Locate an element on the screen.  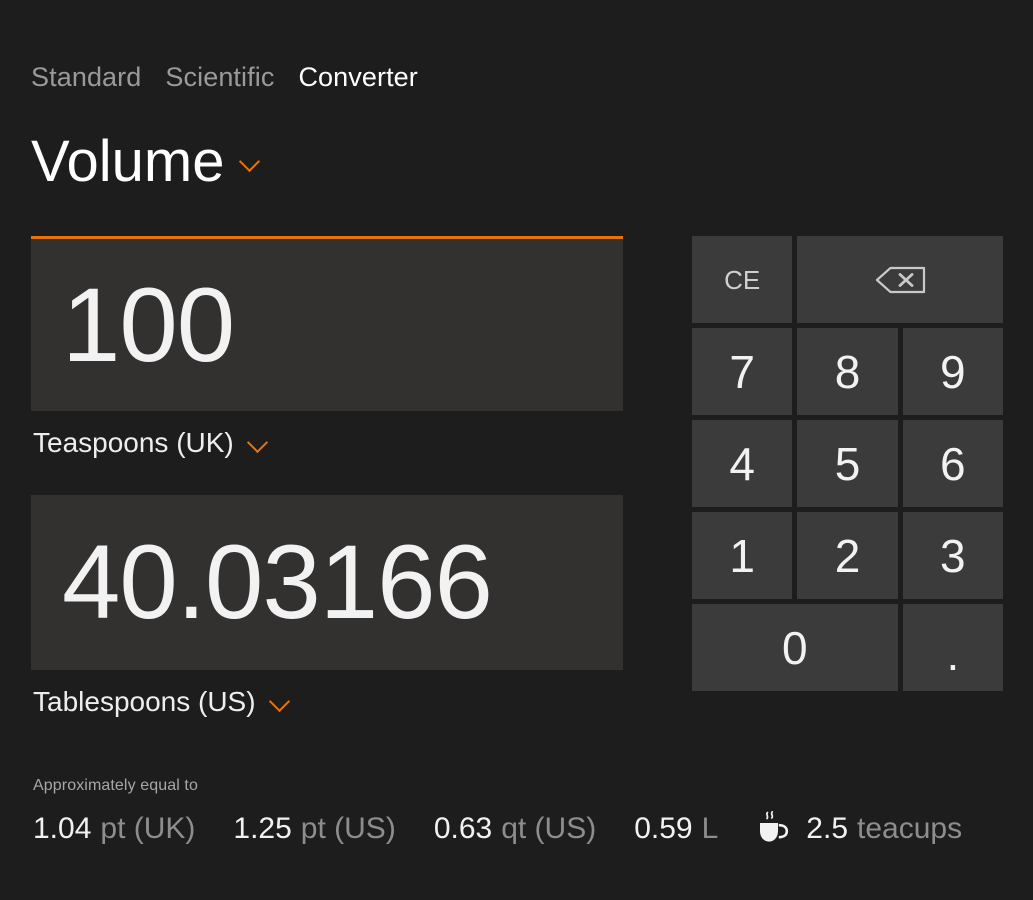
panel-spacer is located at coordinates (327, 479).